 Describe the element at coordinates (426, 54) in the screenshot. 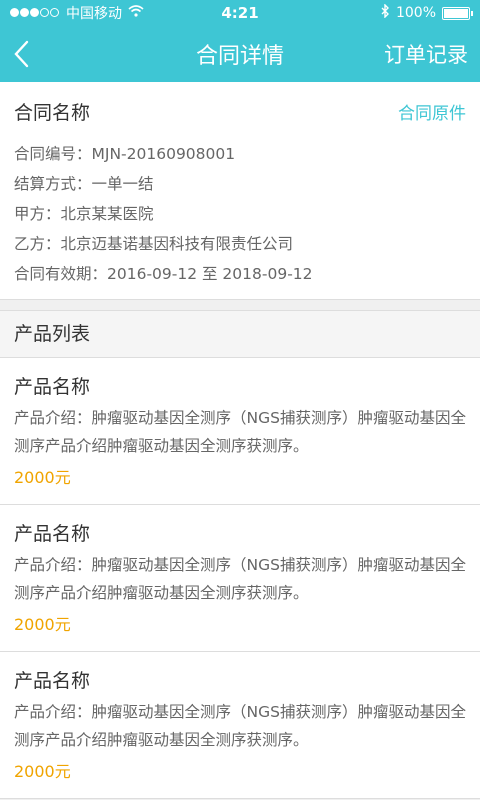

I see `order-record-button: 订单记录` at that location.